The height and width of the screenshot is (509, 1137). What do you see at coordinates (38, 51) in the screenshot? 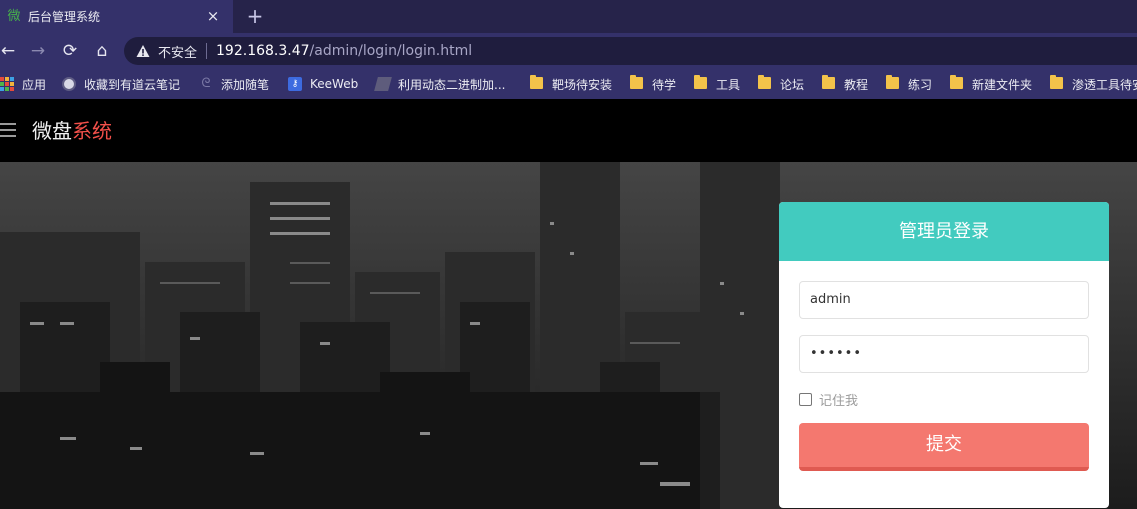
I see `forward-button: →` at bounding box center [38, 51].